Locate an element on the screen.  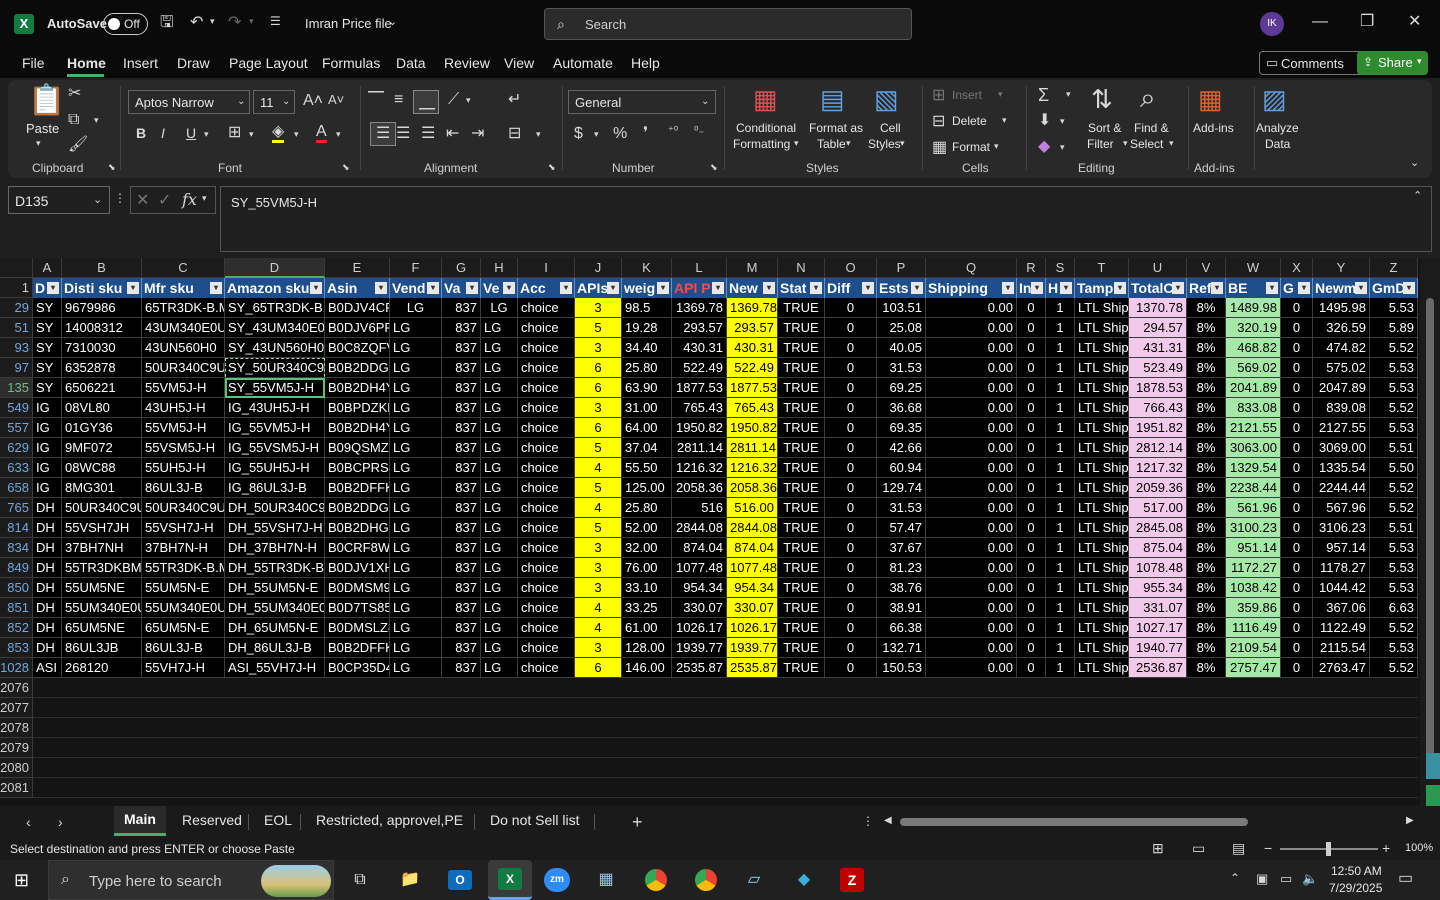
orientation-dropdown-icon: ▾ is located at coordinates (468, 100).